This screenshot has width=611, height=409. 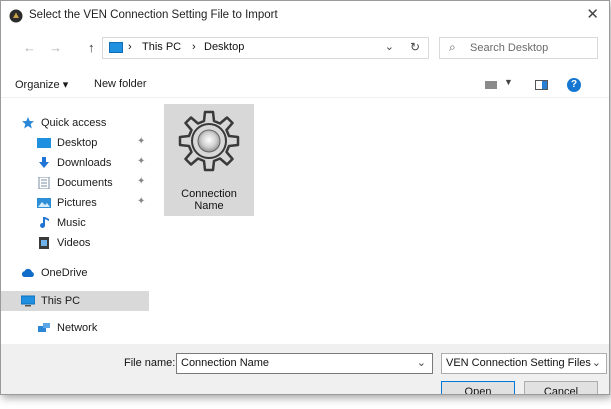 I want to click on music-icon, so click(x=44, y=222).